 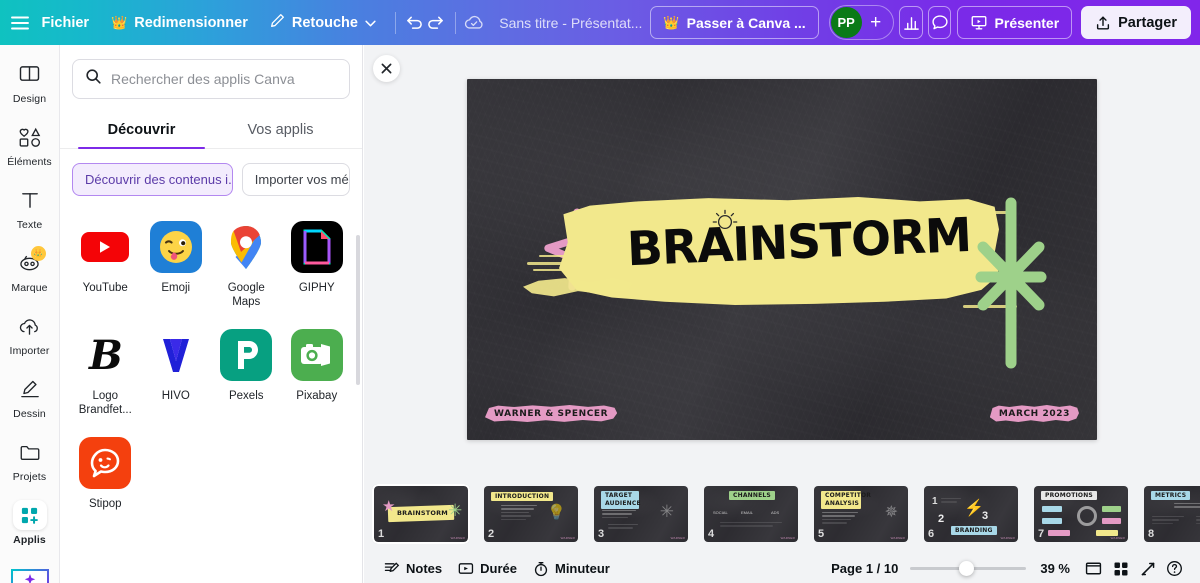 I want to click on sidebar-item-import: Importer, so click(x=30, y=333).